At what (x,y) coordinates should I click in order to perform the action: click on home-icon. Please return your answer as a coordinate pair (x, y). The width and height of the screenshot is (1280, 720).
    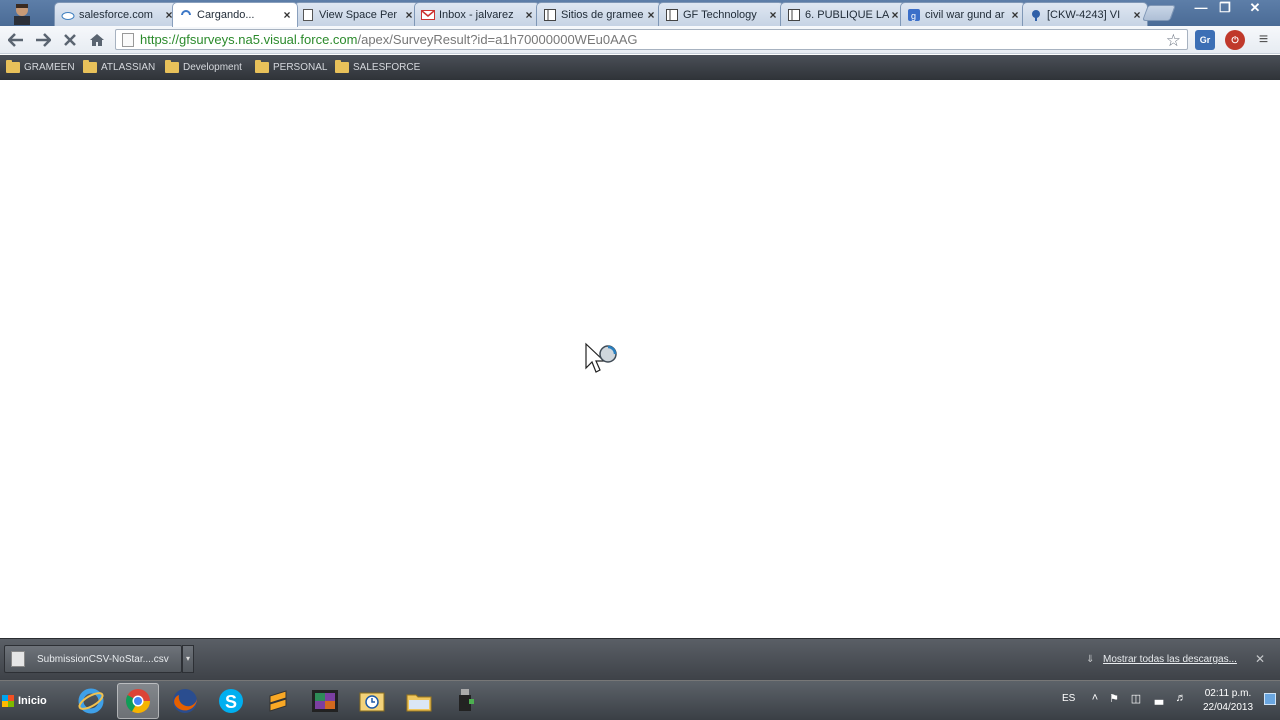
    Looking at the image, I should click on (97, 40).